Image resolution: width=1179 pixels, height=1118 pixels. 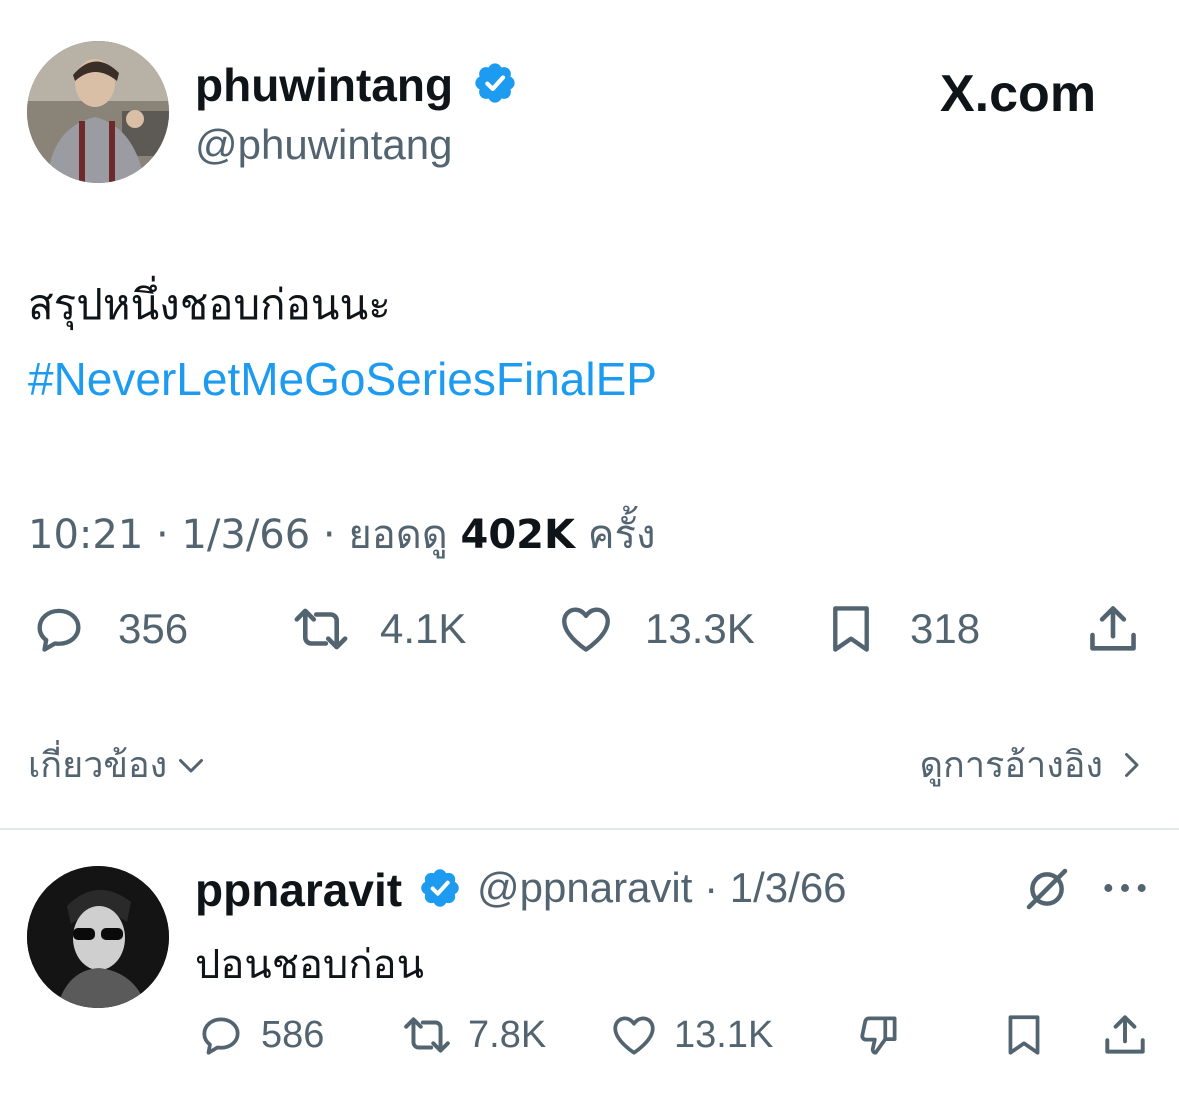 What do you see at coordinates (98, 765) in the screenshot?
I see `related-label: เกี่ยวข้อง` at bounding box center [98, 765].